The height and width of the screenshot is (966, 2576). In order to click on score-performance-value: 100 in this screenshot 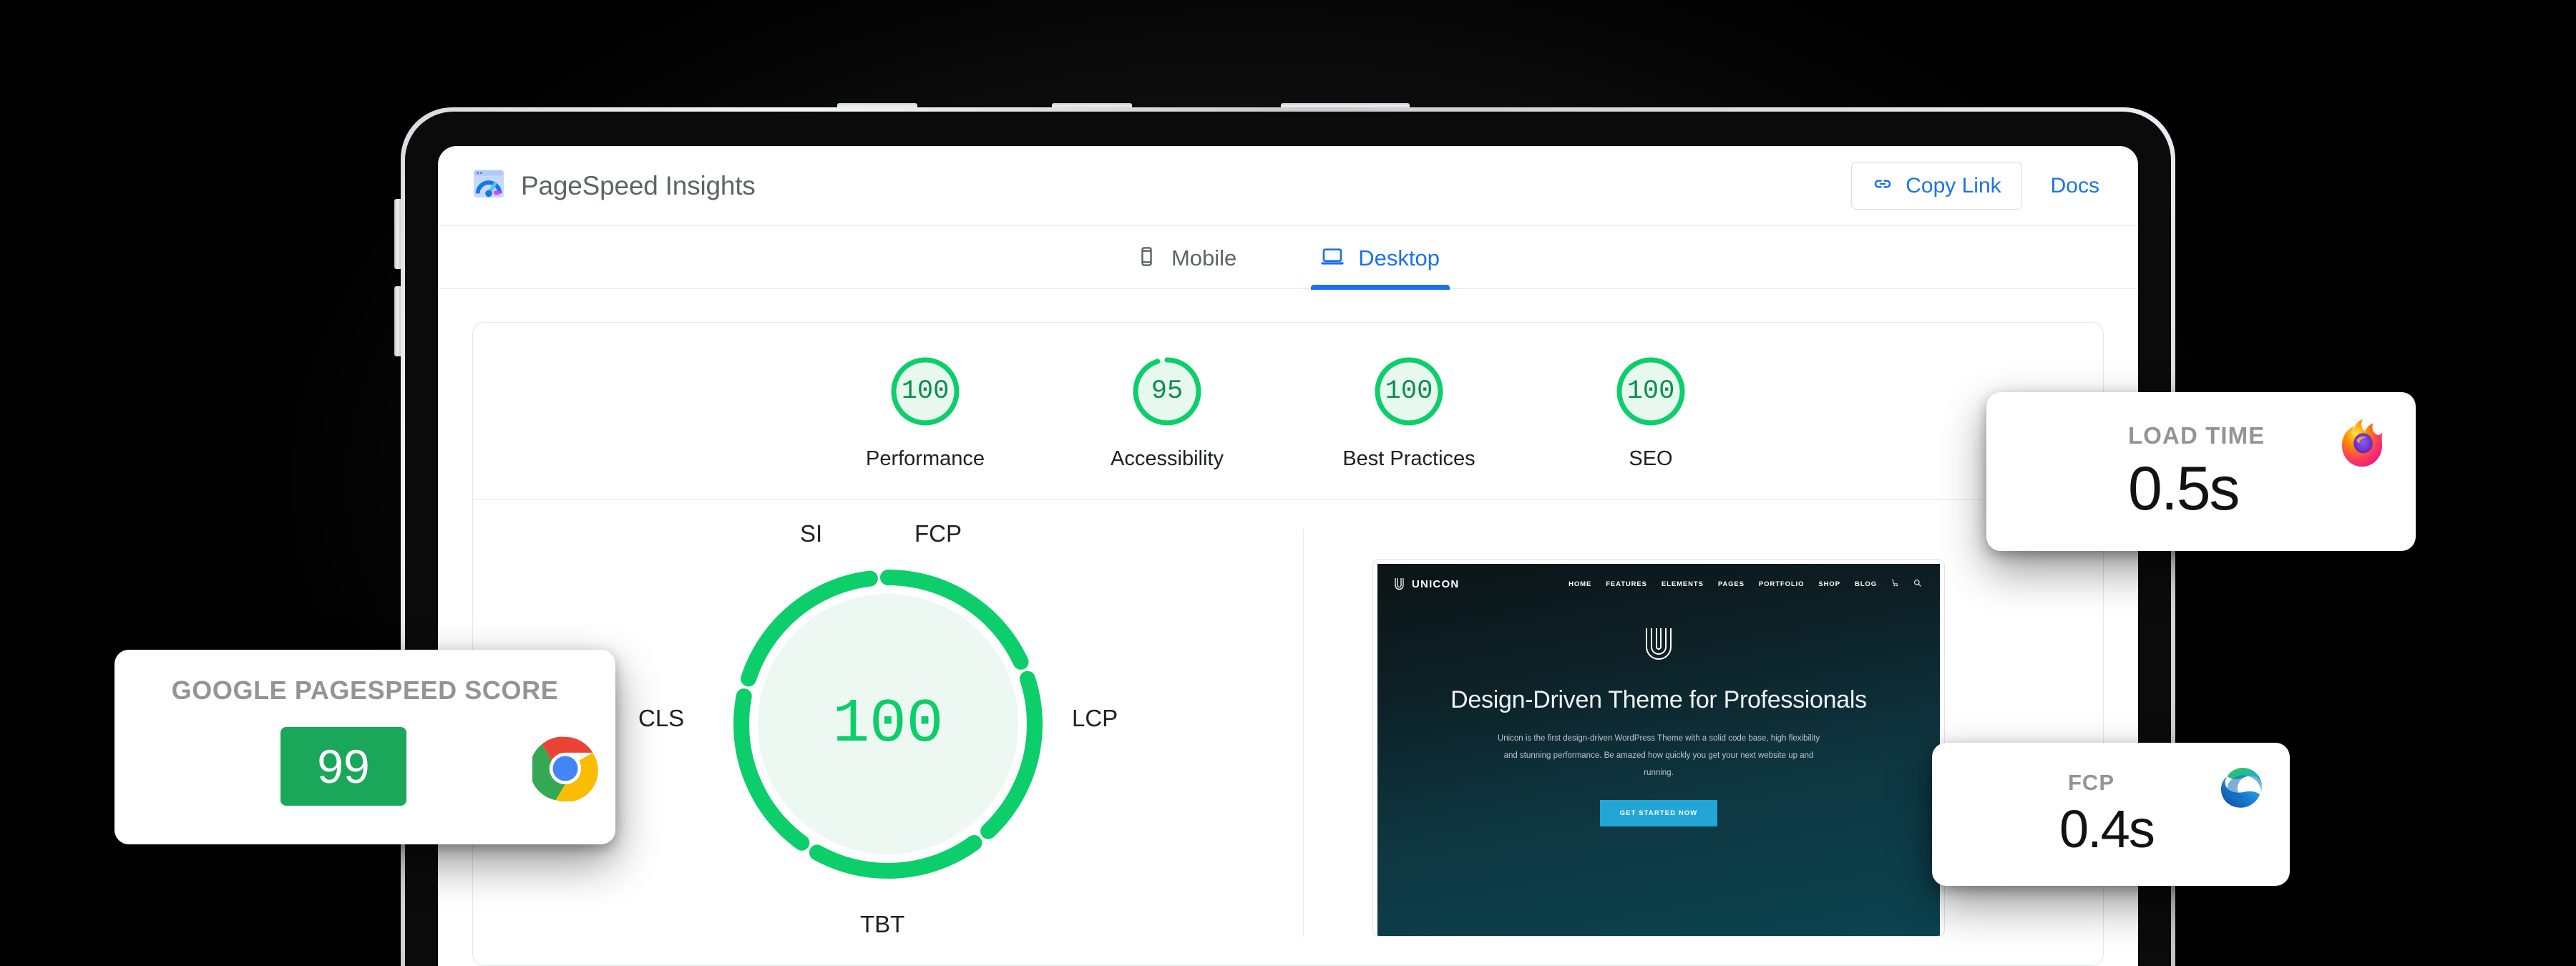, I will do `click(925, 391)`.